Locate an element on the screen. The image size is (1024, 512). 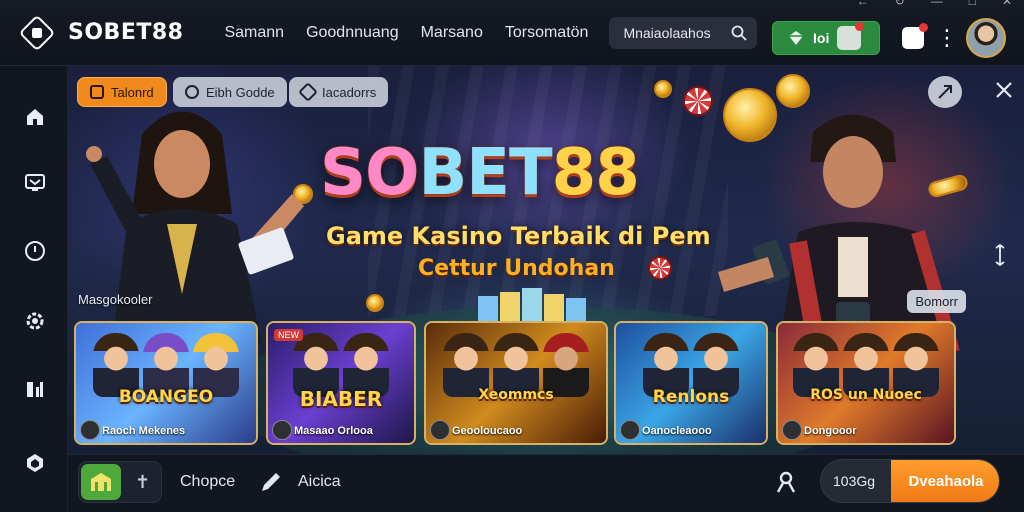
balance-value: 103Gg is located at coordinates (854, 481).